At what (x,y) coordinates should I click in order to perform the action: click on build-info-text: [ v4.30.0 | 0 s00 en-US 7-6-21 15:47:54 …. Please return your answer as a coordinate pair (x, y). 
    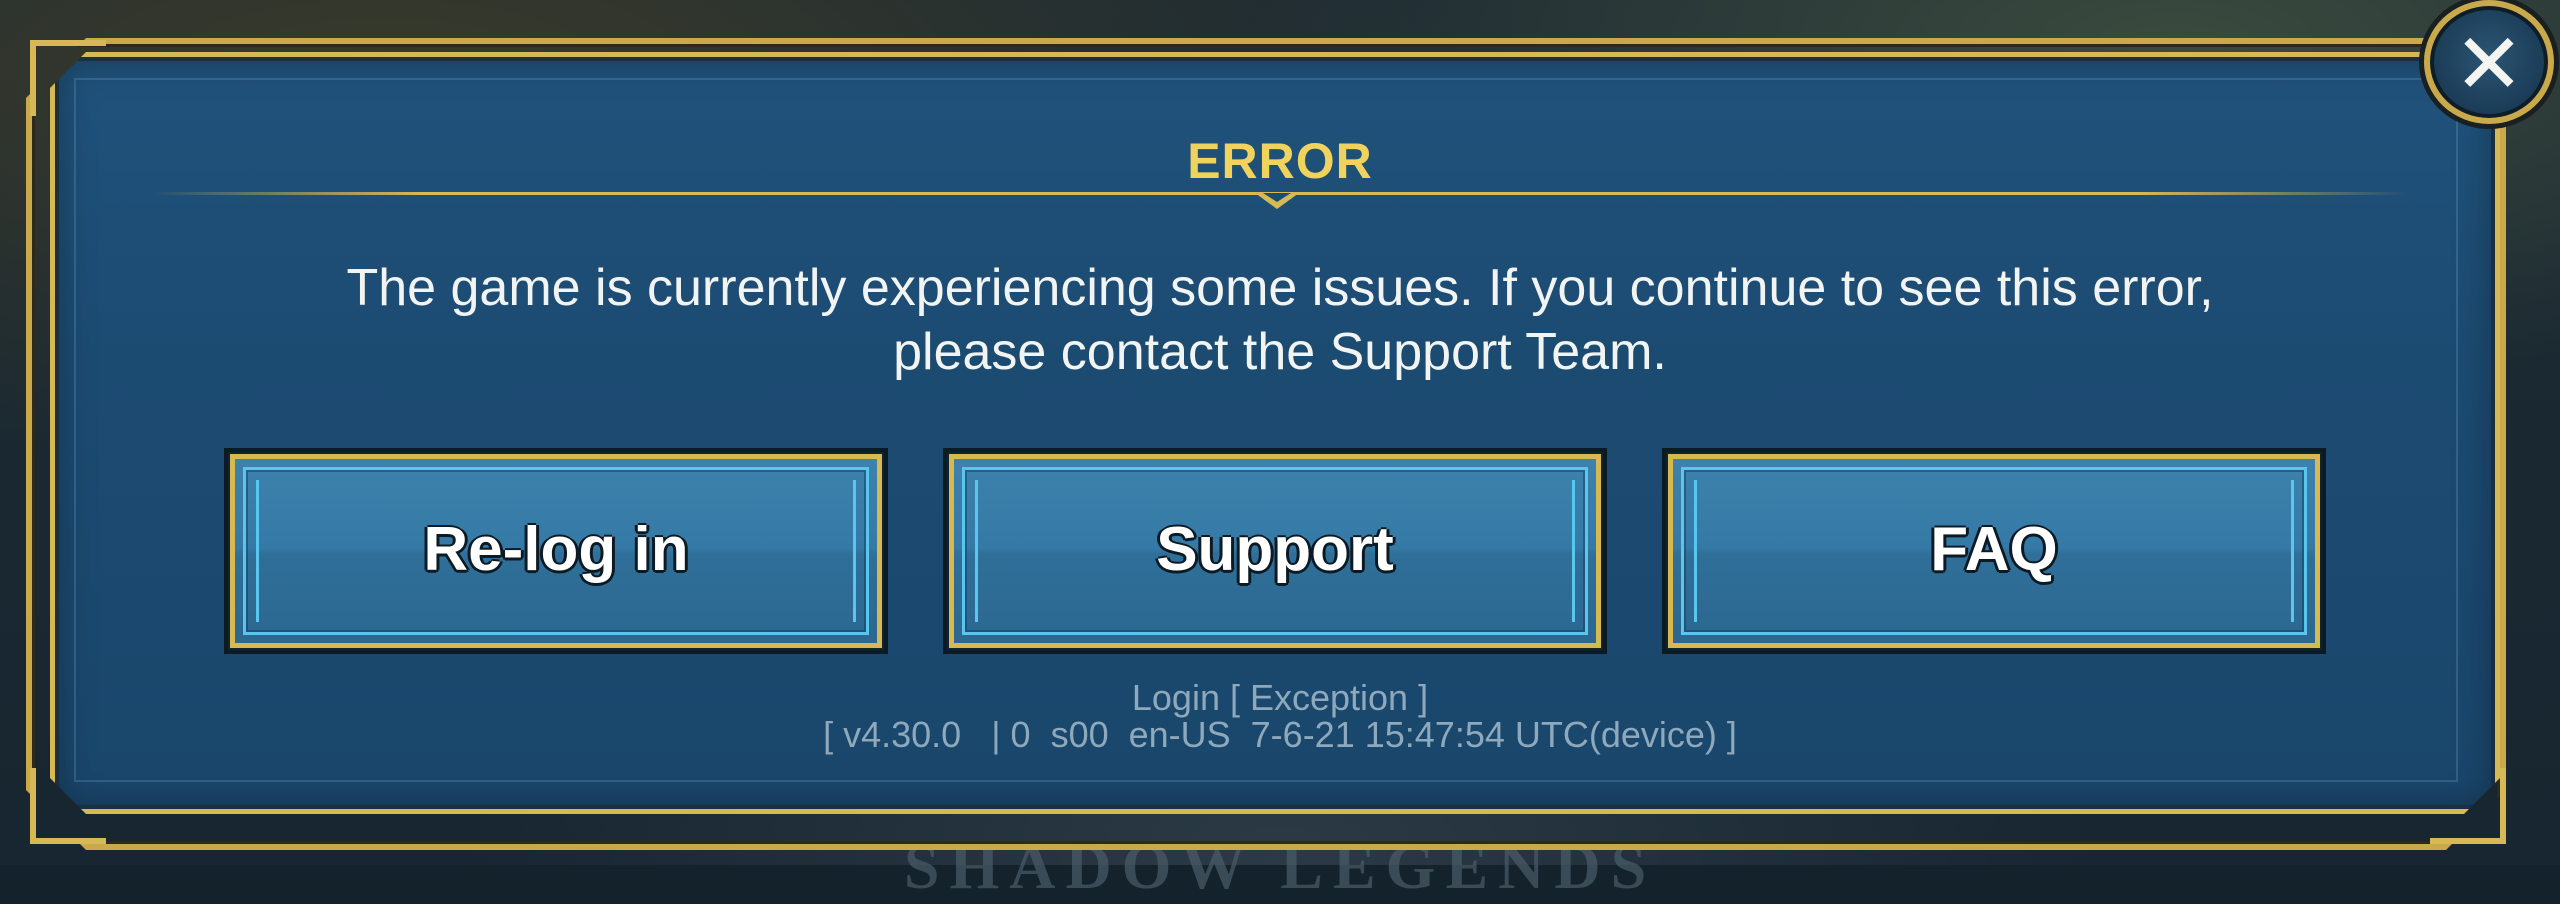
    Looking at the image, I should click on (1280, 734).